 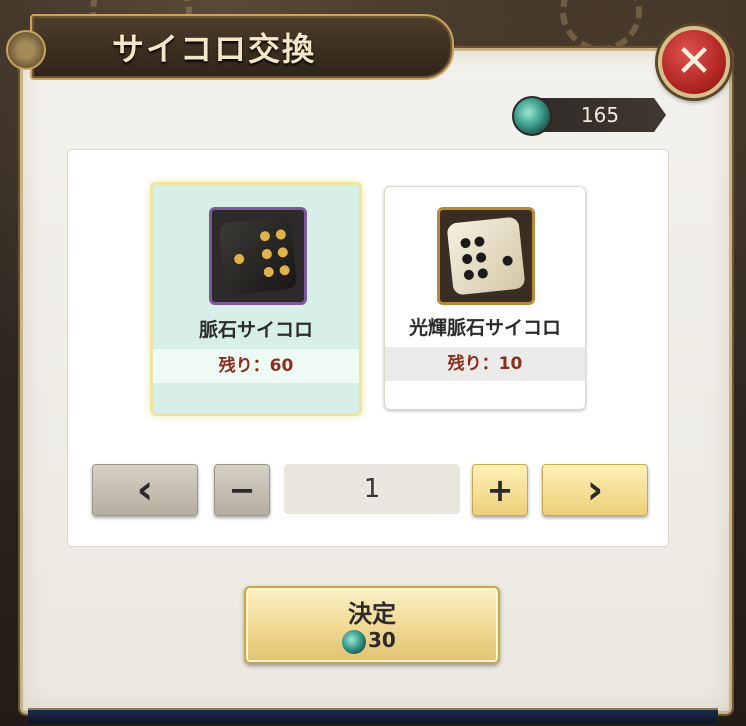 What do you see at coordinates (256, 366) in the screenshot?
I see `dice-remaining: 残り：60` at bounding box center [256, 366].